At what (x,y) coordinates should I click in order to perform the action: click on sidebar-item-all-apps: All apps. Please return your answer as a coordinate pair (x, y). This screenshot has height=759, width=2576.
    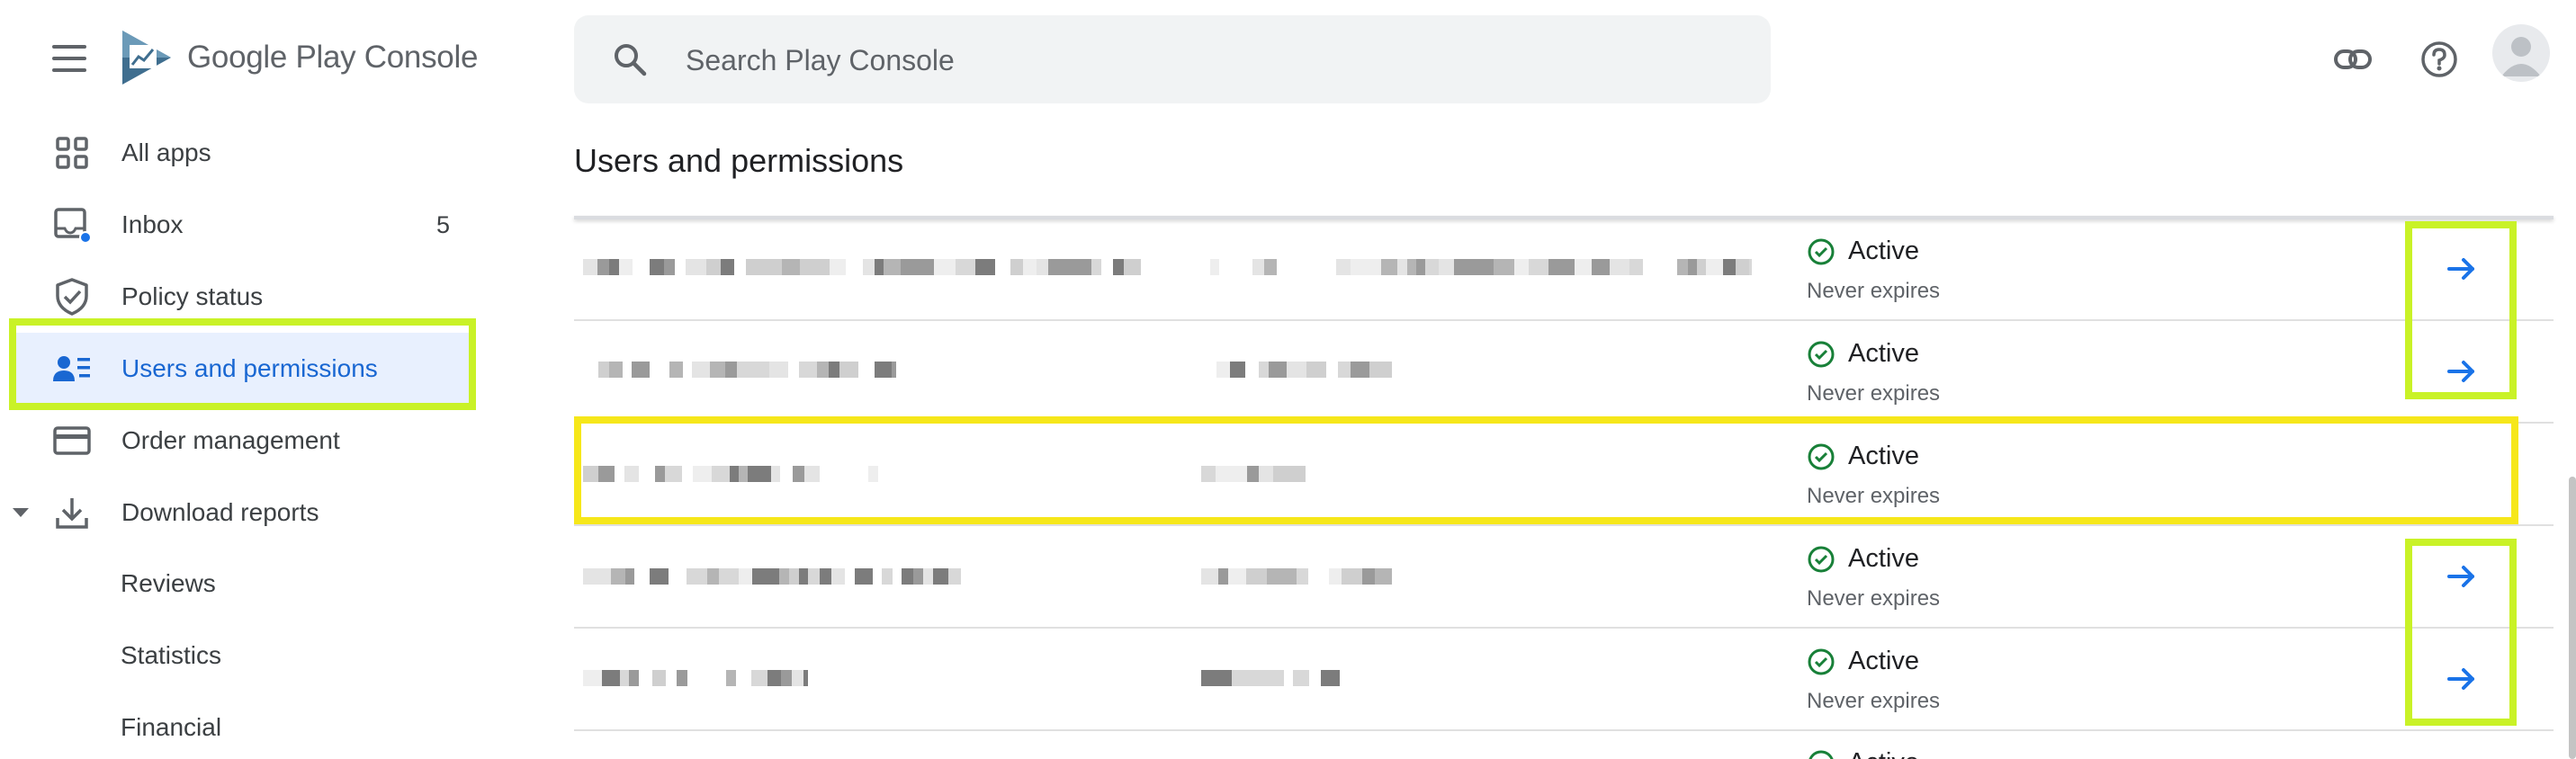
    Looking at the image, I should click on (244, 153).